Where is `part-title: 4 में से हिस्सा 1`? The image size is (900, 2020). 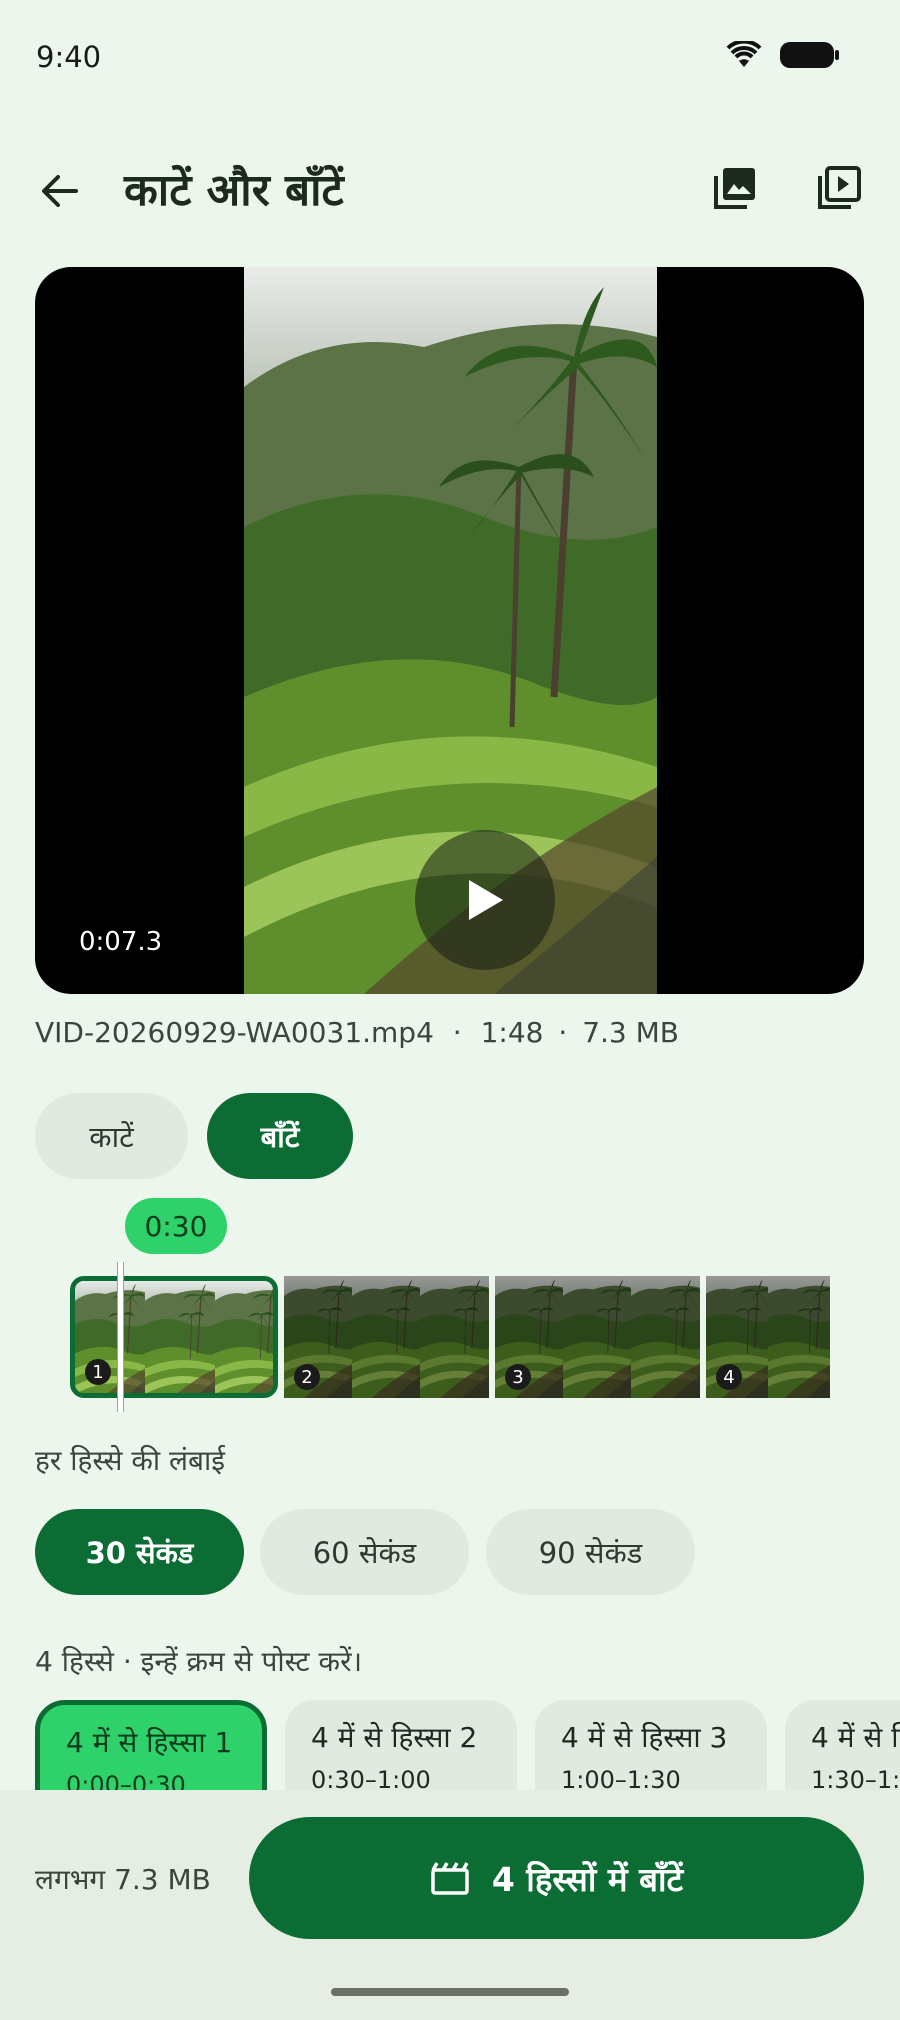 part-title: 4 में से हिस्सा 1 is located at coordinates (149, 1742).